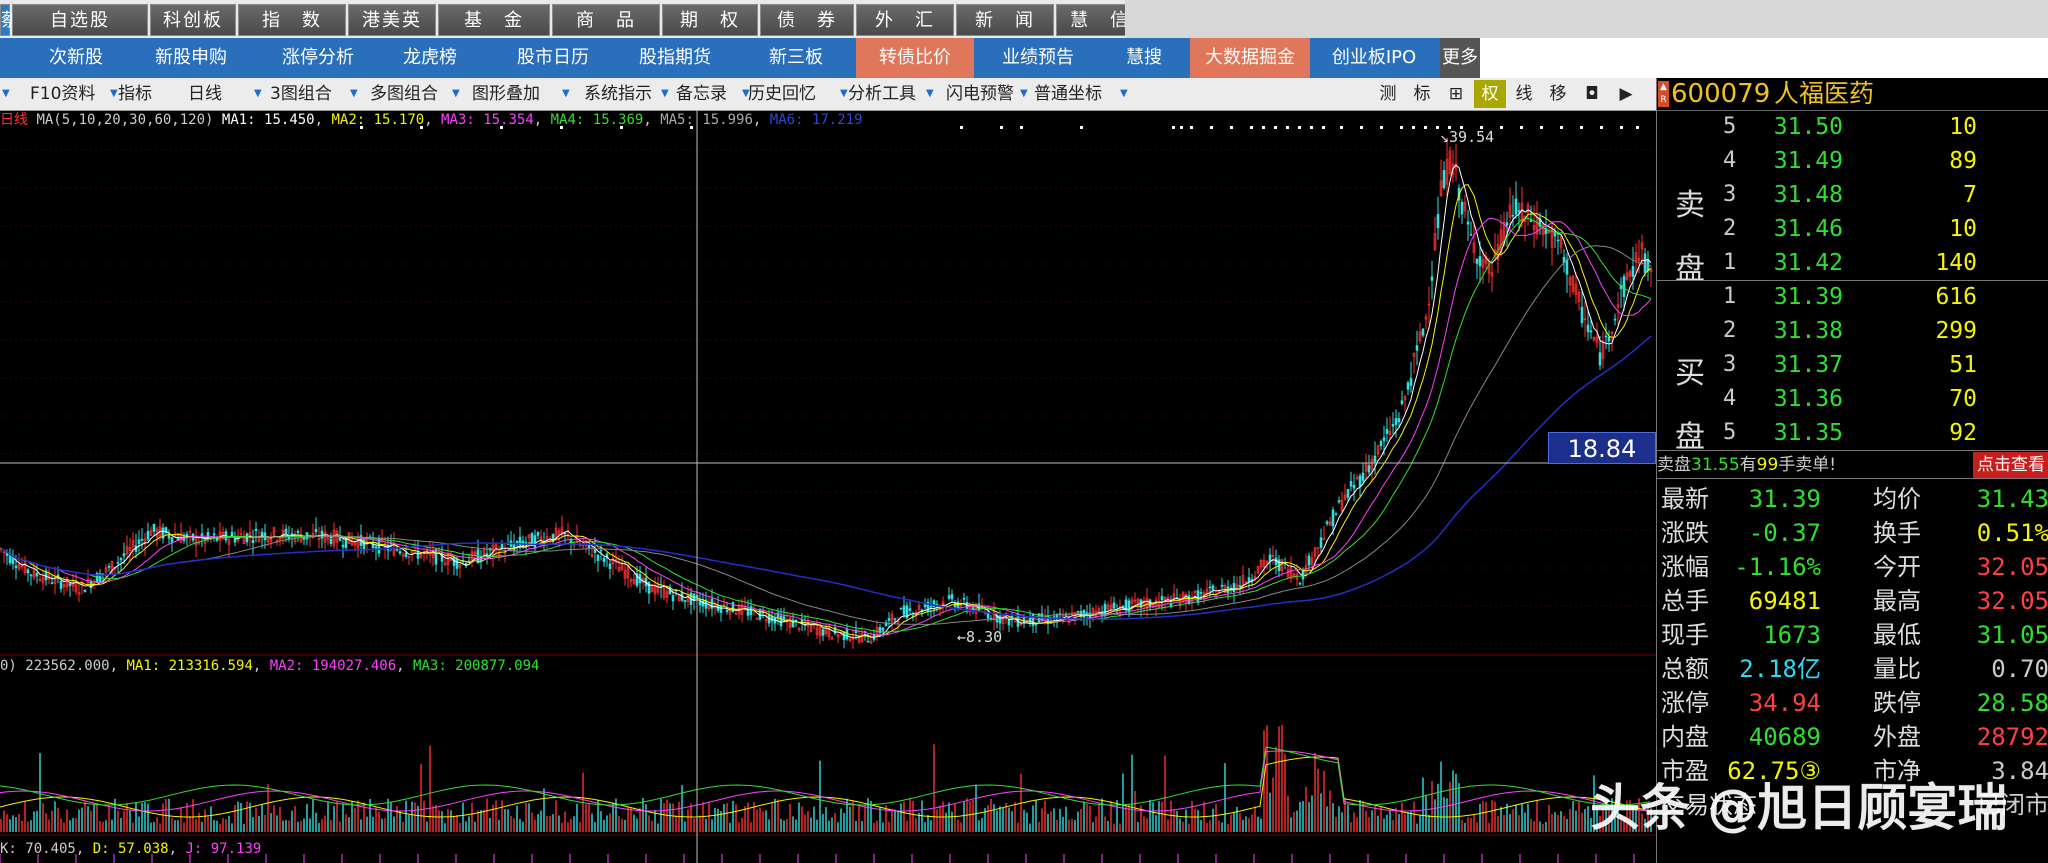  What do you see at coordinates (392, 20) in the screenshot?
I see `top-tab-4: 港美英` at bounding box center [392, 20].